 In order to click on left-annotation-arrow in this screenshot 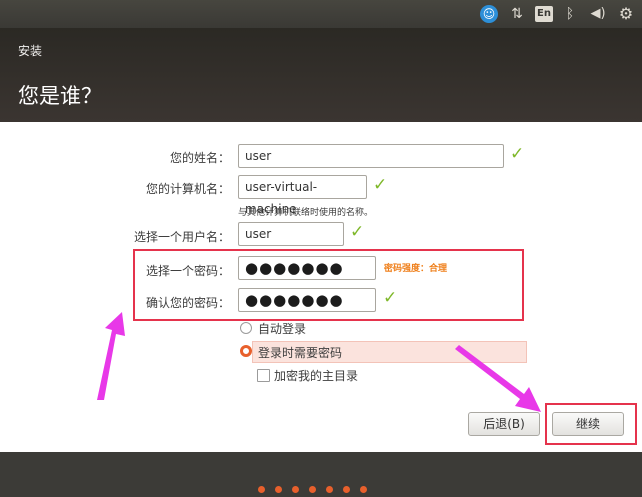, I will do `click(111, 356)`.